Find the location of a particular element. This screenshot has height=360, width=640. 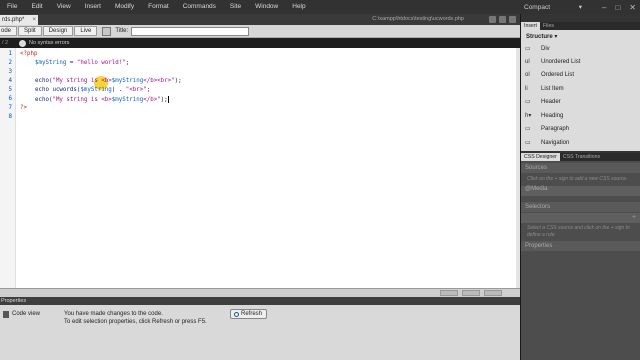

selectors-label: Selectors is located at coordinates (538, 207).